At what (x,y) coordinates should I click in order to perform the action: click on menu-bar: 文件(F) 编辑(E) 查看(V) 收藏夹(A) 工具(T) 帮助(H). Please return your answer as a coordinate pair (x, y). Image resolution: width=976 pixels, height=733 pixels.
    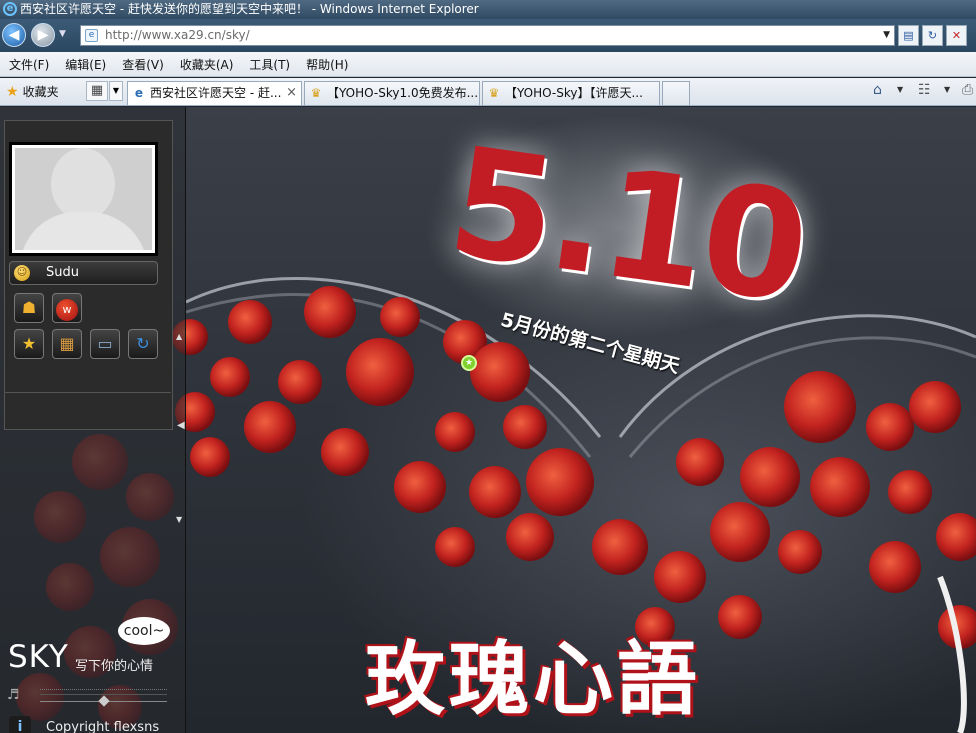
    Looking at the image, I should click on (488, 64).